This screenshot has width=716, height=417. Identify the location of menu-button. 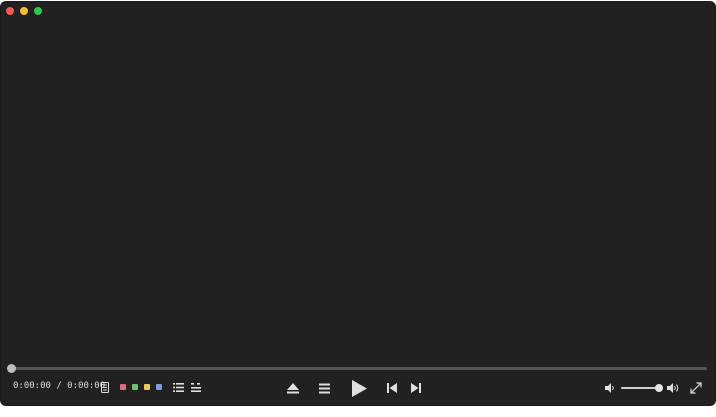
(324, 388).